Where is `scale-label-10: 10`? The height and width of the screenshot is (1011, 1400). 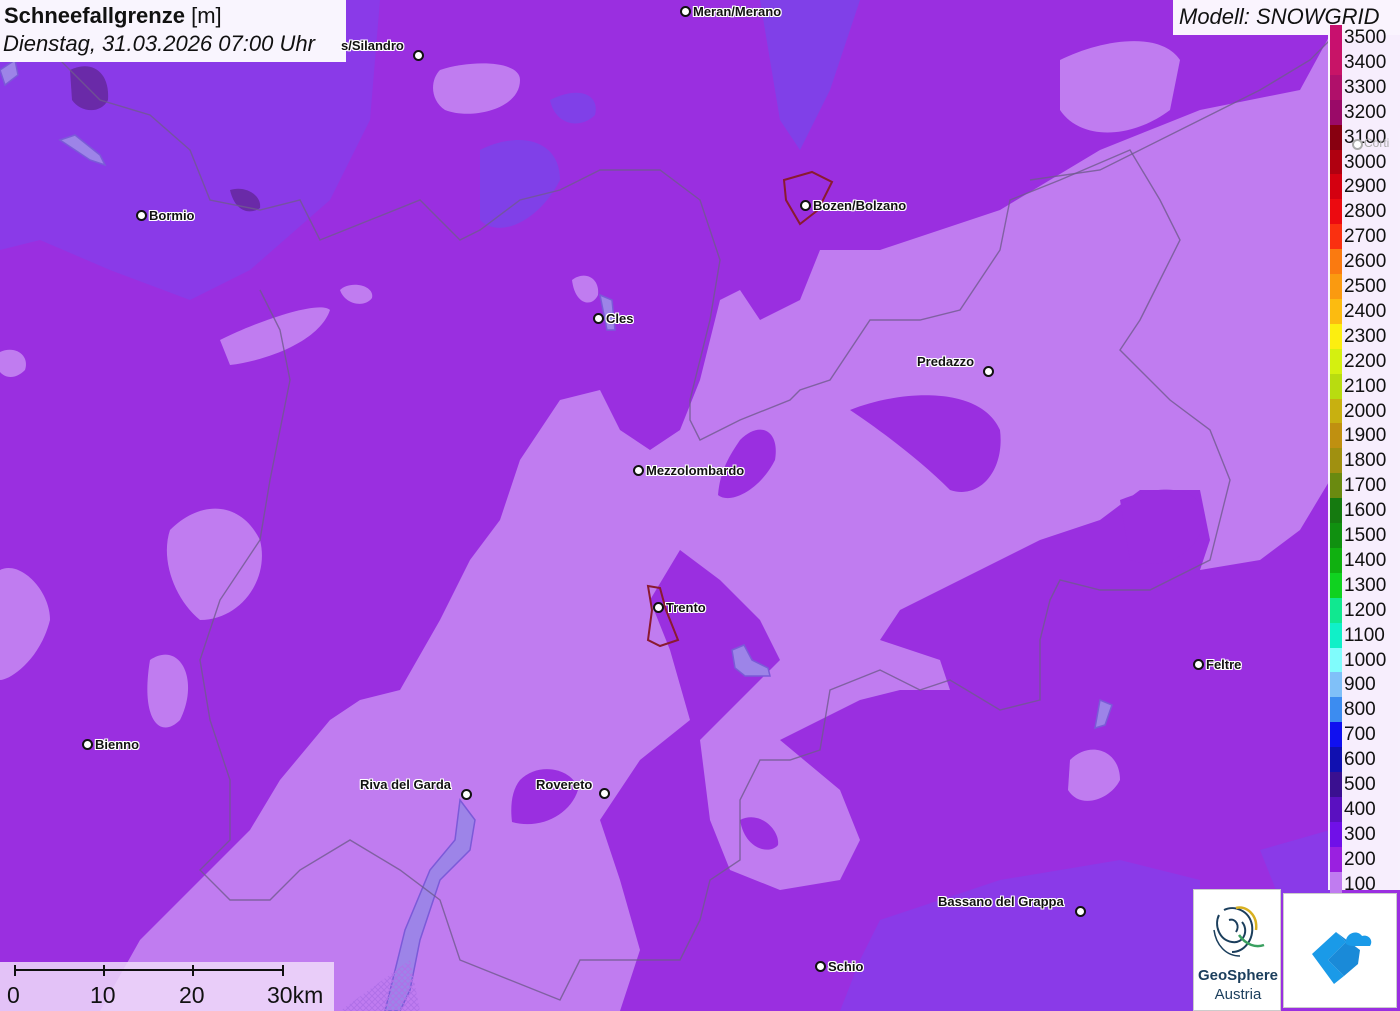 scale-label-10: 10 is located at coordinates (103, 995).